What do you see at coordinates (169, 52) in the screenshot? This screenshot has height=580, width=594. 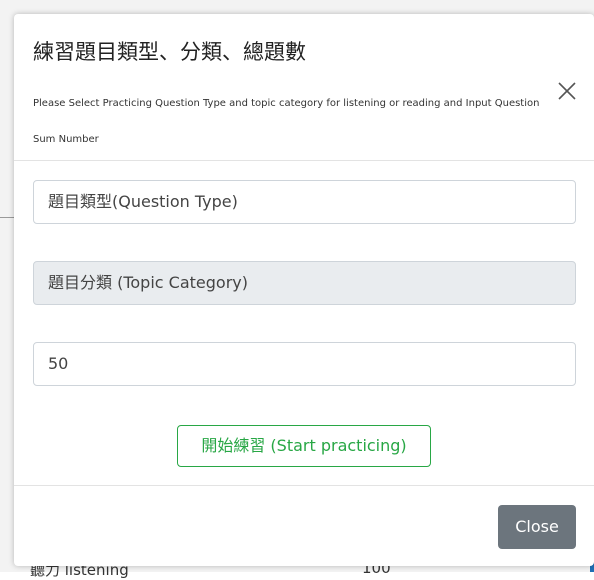 I see `modal-title: 練習題目類型、分類、總題數` at bounding box center [169, 52].